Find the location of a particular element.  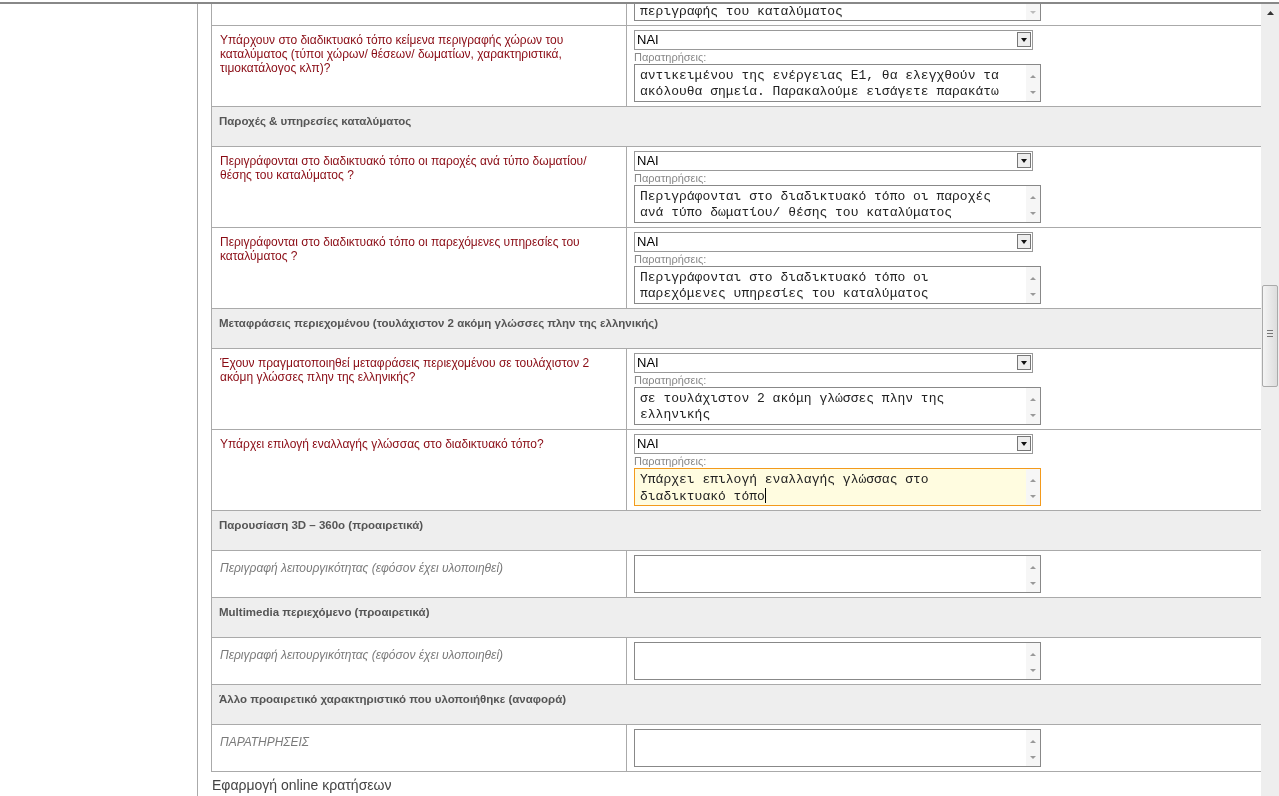

remarks-field: Περιγράφονται στο διαδικτυακό τόπο οι παροχές ανά τύπο δωματίου/ θέσης του καταλύματος is located at coordinates (837, 204).